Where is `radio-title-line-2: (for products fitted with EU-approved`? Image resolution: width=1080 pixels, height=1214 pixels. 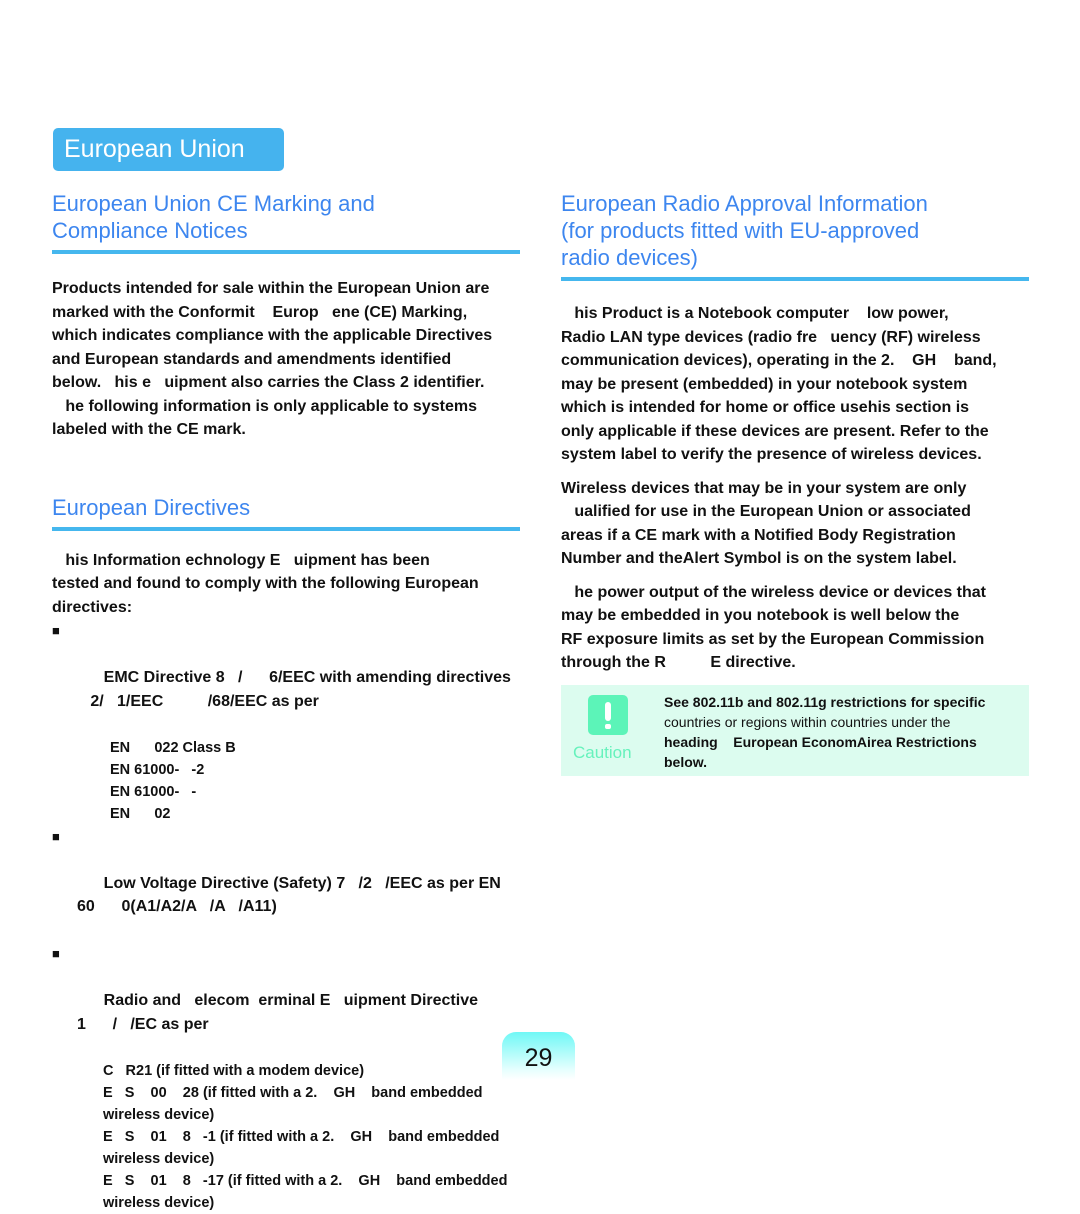 radio-title-line-2: (for products fitted with EU-approved is located at coordinates (740, 230).